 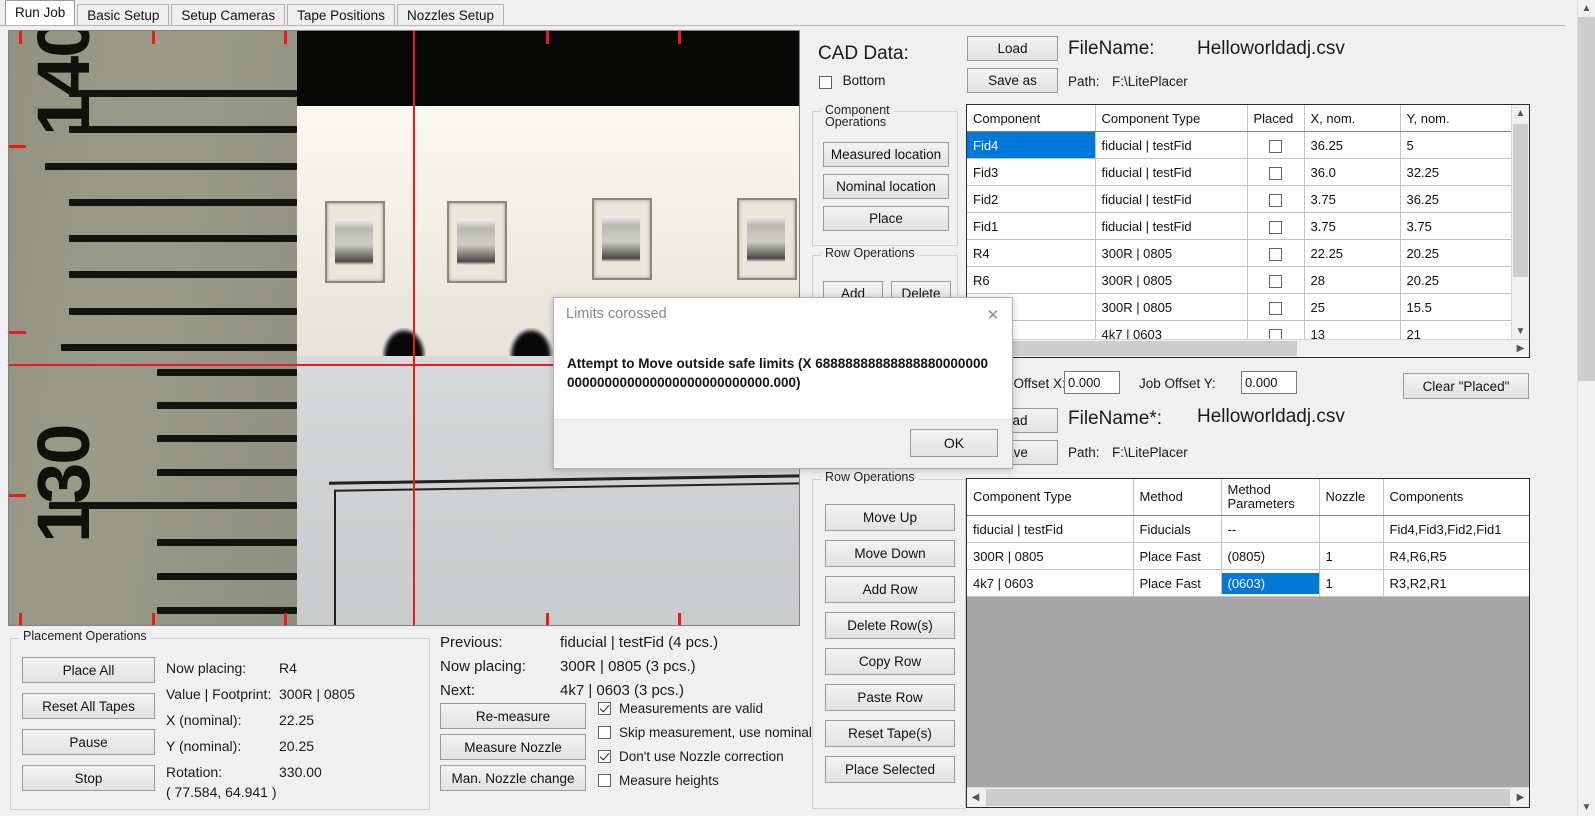 What do you see at coordinates (1050, 497) in the screenshot?
I see `job-grid-header: Component Type` at bounding box center [1050, 497].